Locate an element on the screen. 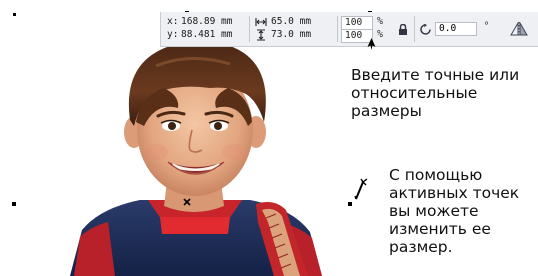 The image size is (538, 276). size-group: 65.0 mm 73.0 mm is located at coordinates (293, 29).